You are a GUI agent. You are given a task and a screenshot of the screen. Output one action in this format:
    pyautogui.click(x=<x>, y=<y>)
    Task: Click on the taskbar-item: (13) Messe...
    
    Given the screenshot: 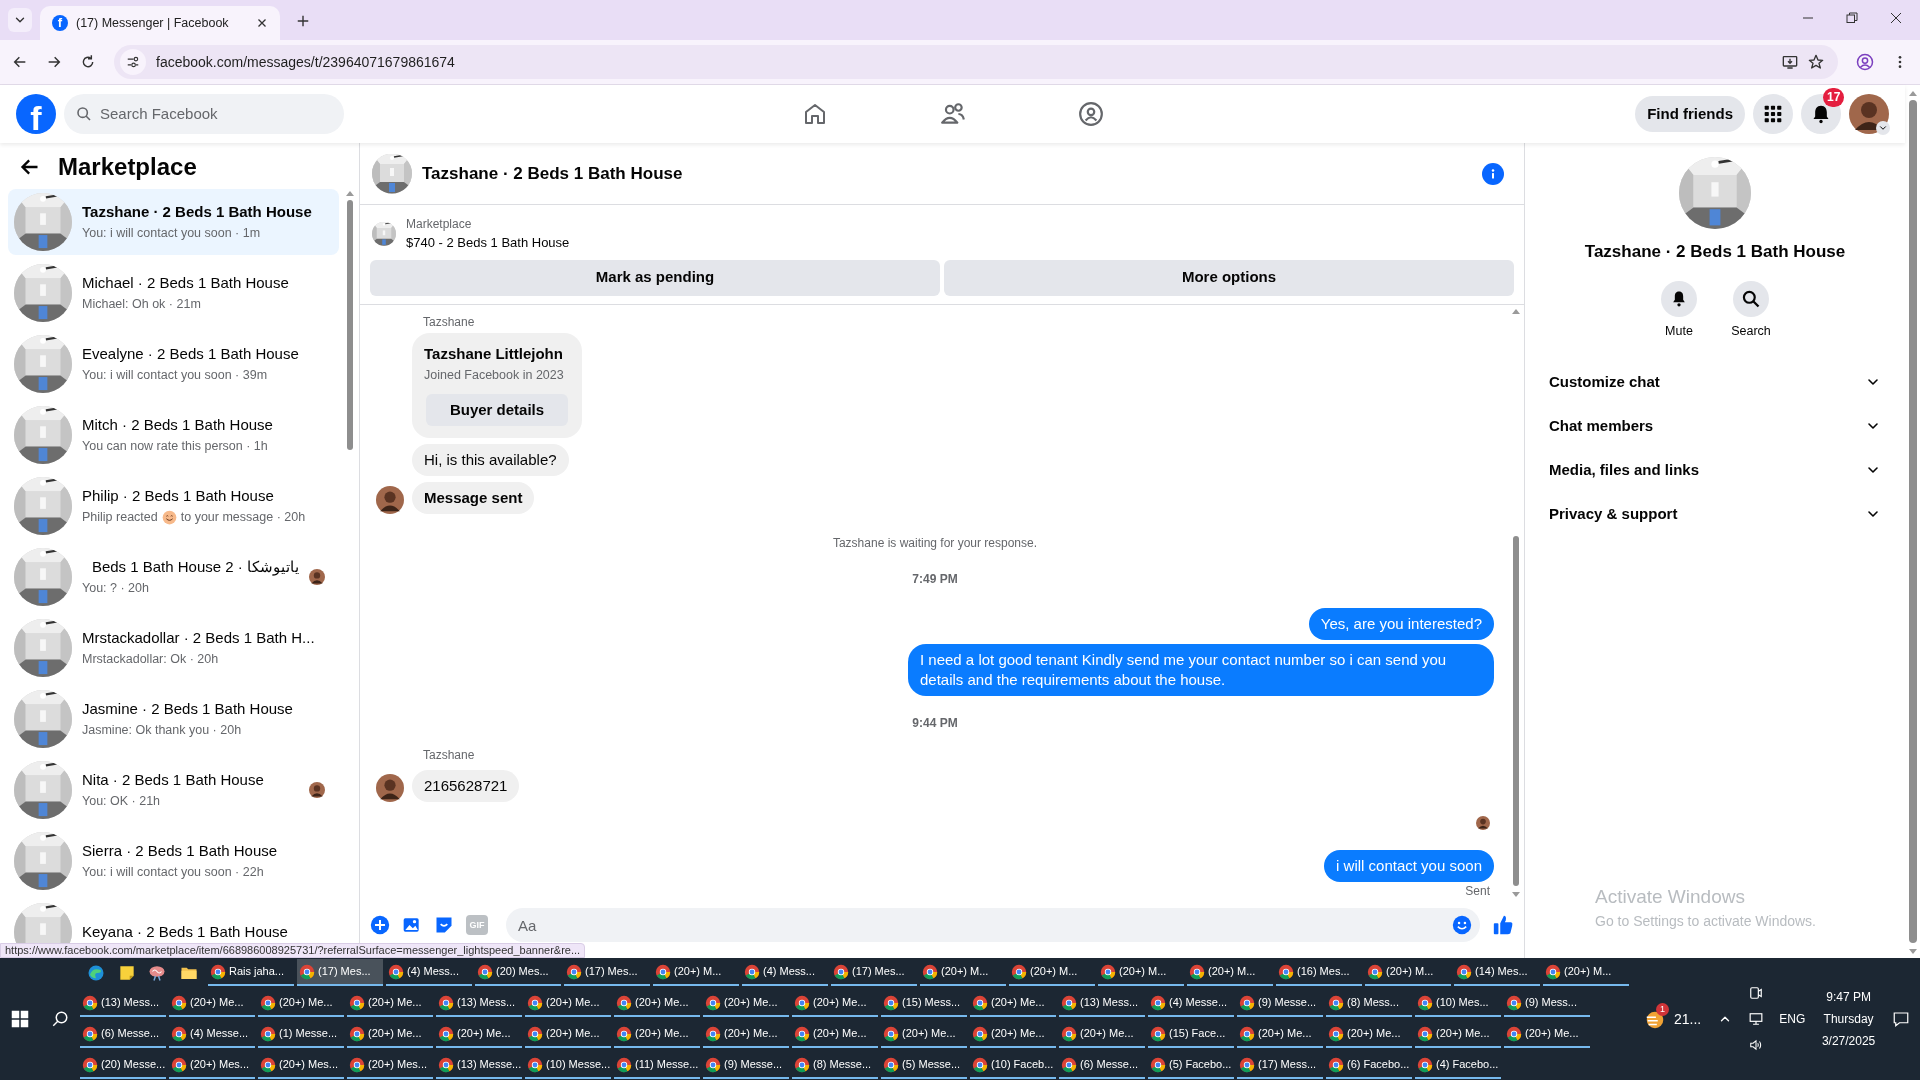 What is the action you would take?
    pyautogui.click(x=479, y=1065)
    